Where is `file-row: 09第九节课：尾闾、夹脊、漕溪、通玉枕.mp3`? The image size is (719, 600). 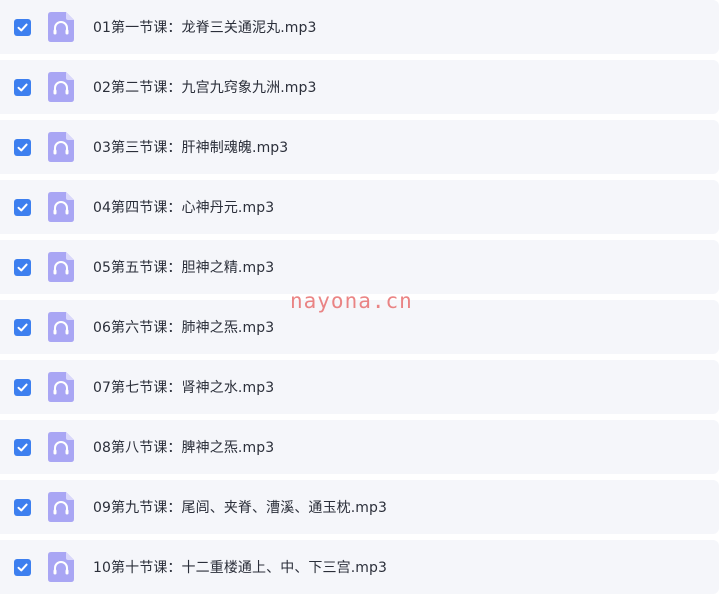
file-row: 09第九节课：尾闾、夹脊、漕溪、通玉枕.mp3 is located at coordinates (359, 507).